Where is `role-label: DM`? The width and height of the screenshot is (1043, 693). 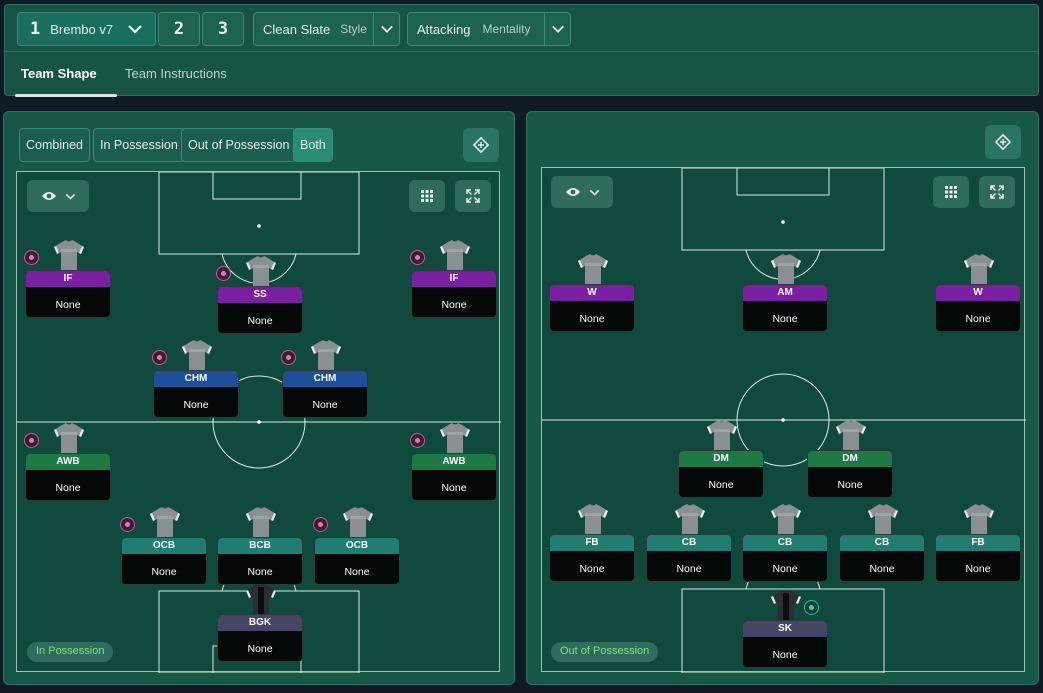 role-label: DM is located at coordinates (850, 459).